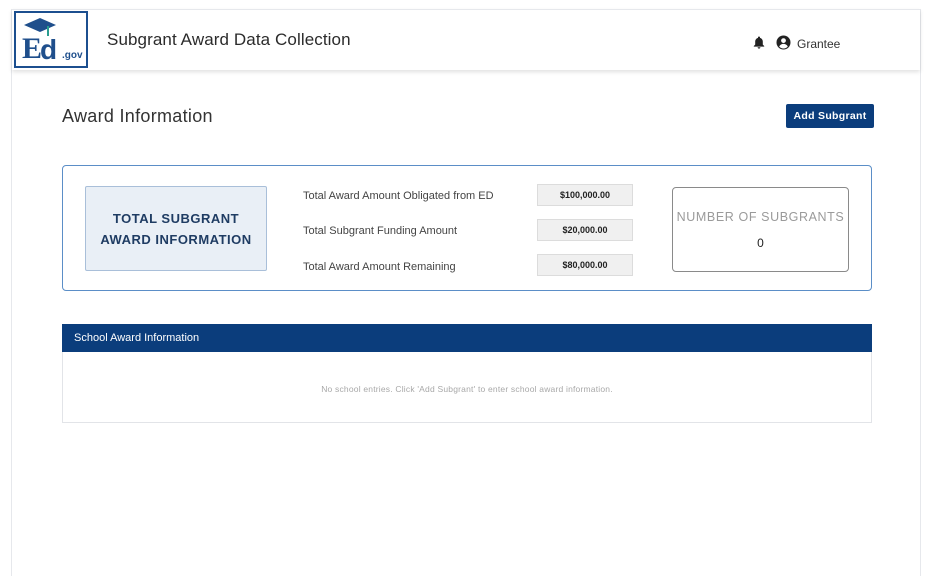  I want to click on app-title: Subgrant Award Data Collection, so click(229, 39).